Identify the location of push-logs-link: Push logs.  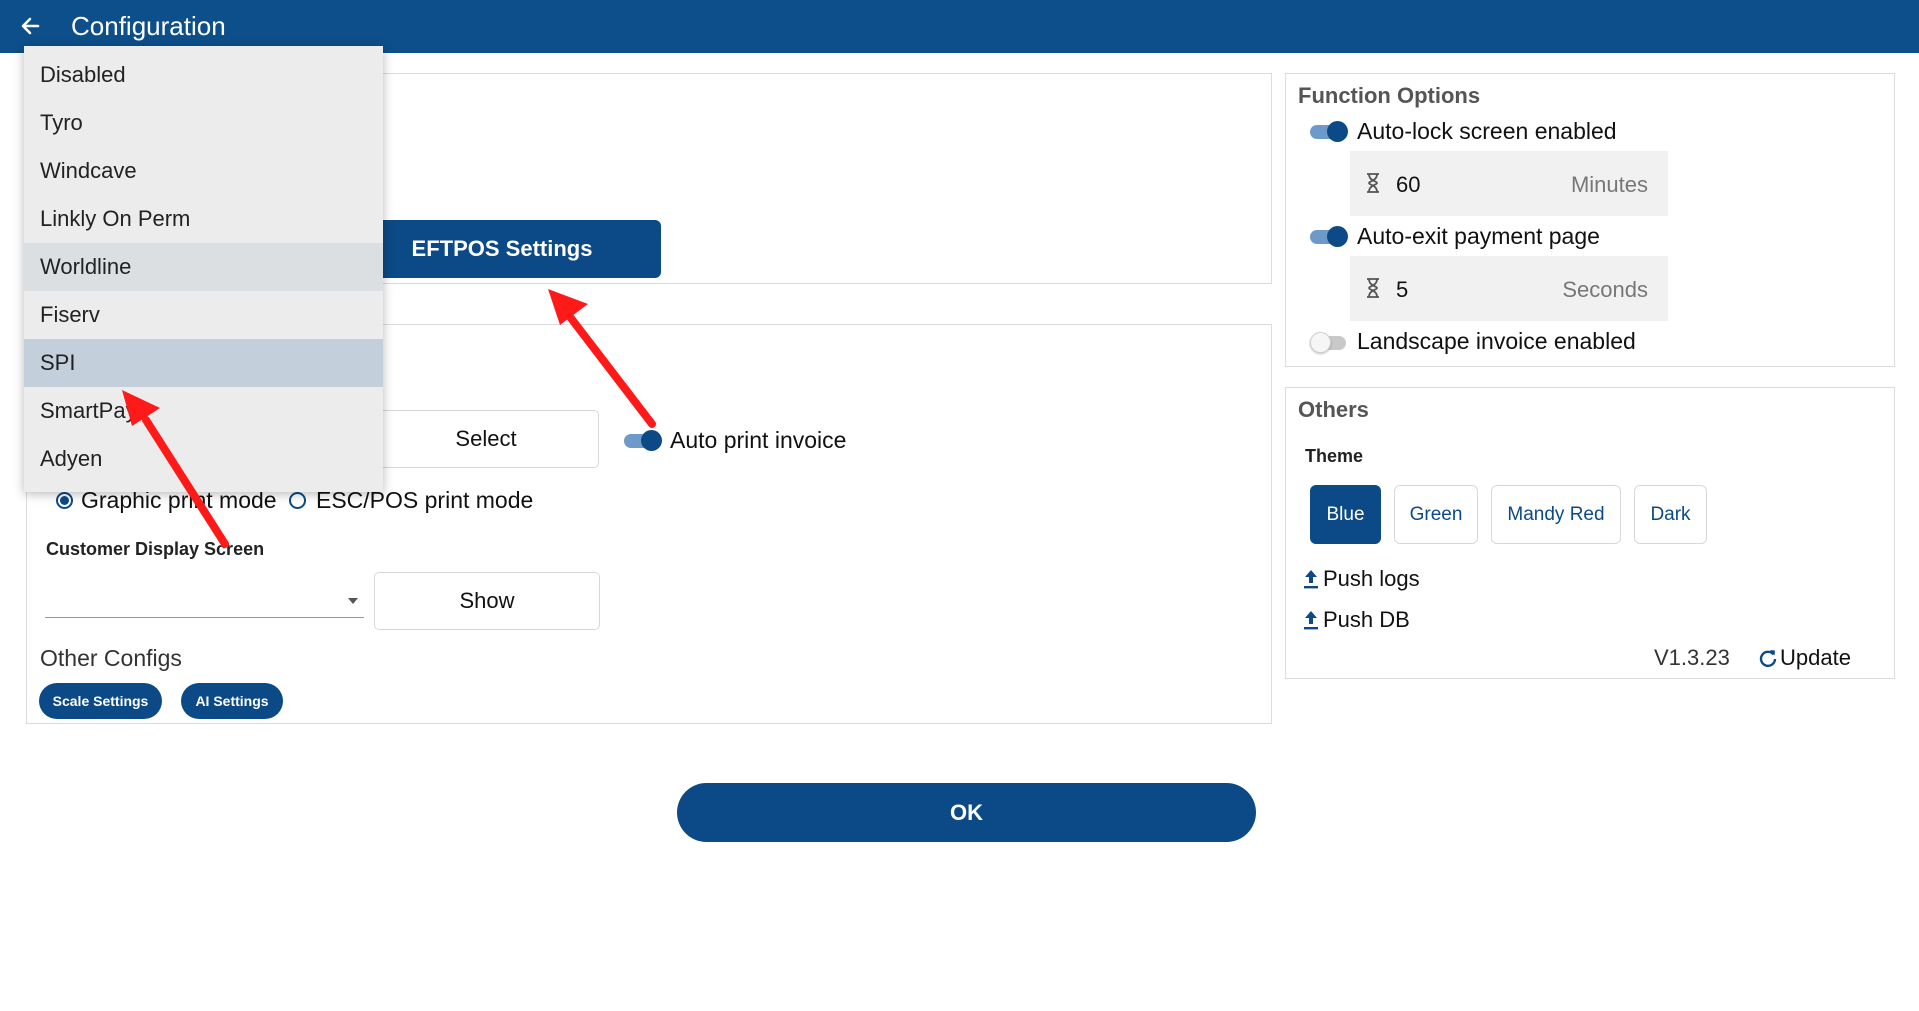
(1361, 579).